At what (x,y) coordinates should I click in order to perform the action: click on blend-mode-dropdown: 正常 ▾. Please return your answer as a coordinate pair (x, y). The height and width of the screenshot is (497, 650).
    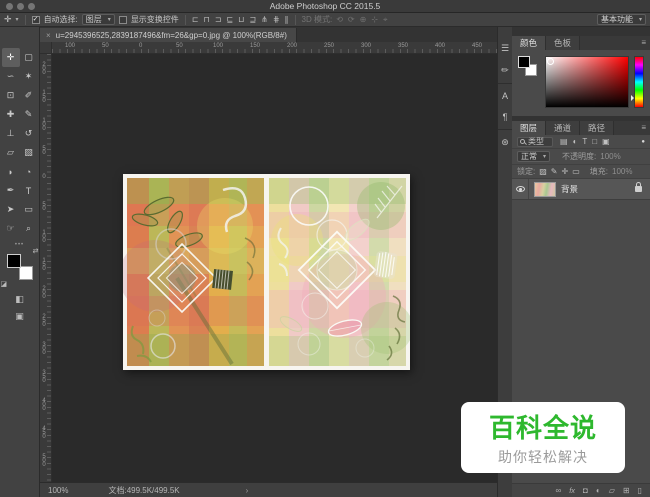
    Looking at the image, I should click on (534, 156).